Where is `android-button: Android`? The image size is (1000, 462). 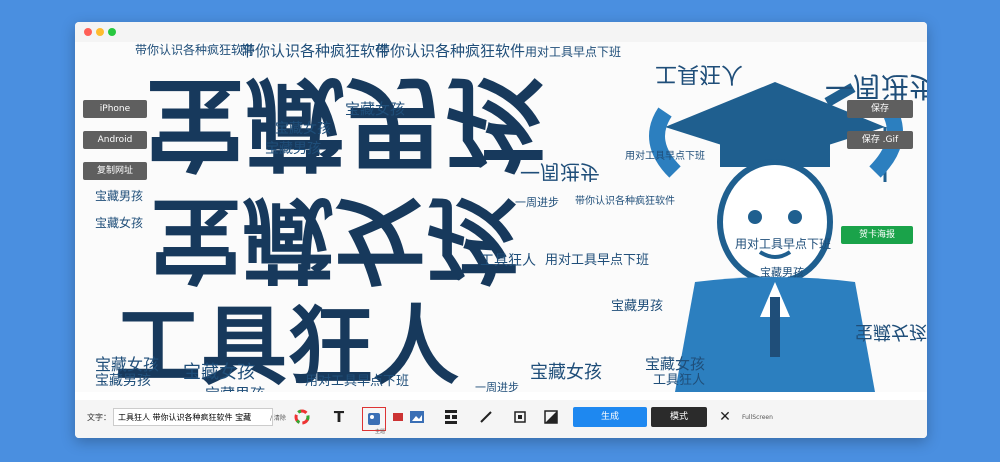
android-button: Android is located at coordinates (115, 140).